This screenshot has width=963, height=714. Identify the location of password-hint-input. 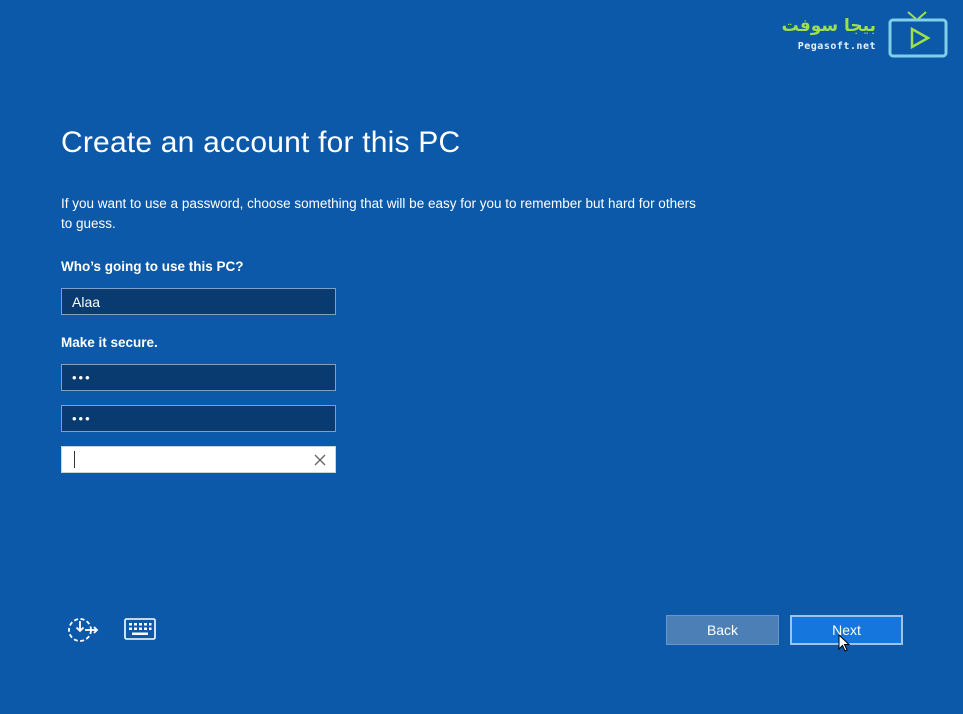
(198, 459).